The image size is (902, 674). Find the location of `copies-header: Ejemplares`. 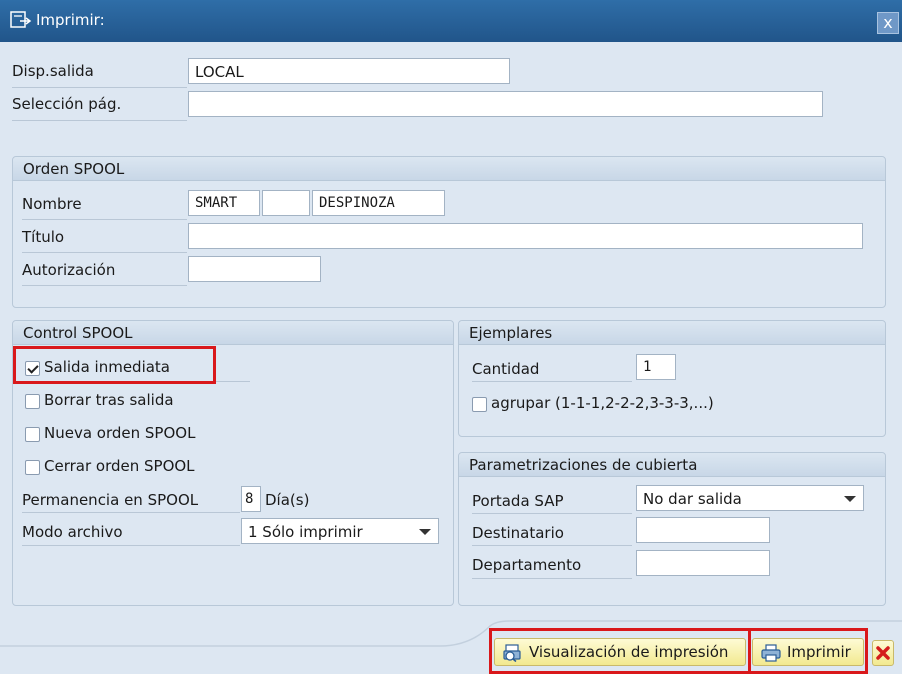

copies-header: Ejemplares is located at coordinates (672, 333).